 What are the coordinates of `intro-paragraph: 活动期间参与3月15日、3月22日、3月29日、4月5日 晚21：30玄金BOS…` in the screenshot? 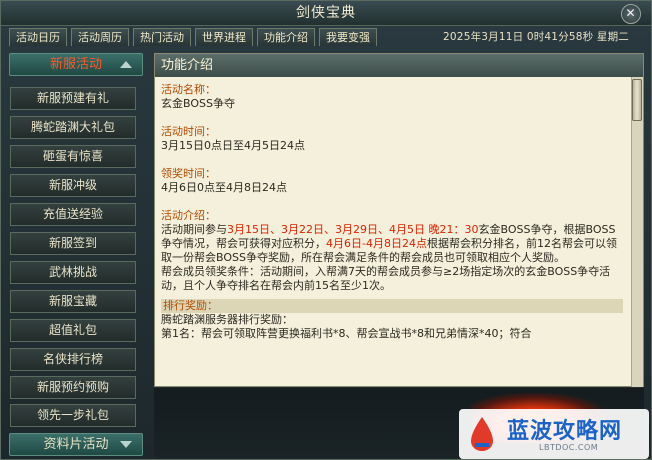 It's located at (390, 244).